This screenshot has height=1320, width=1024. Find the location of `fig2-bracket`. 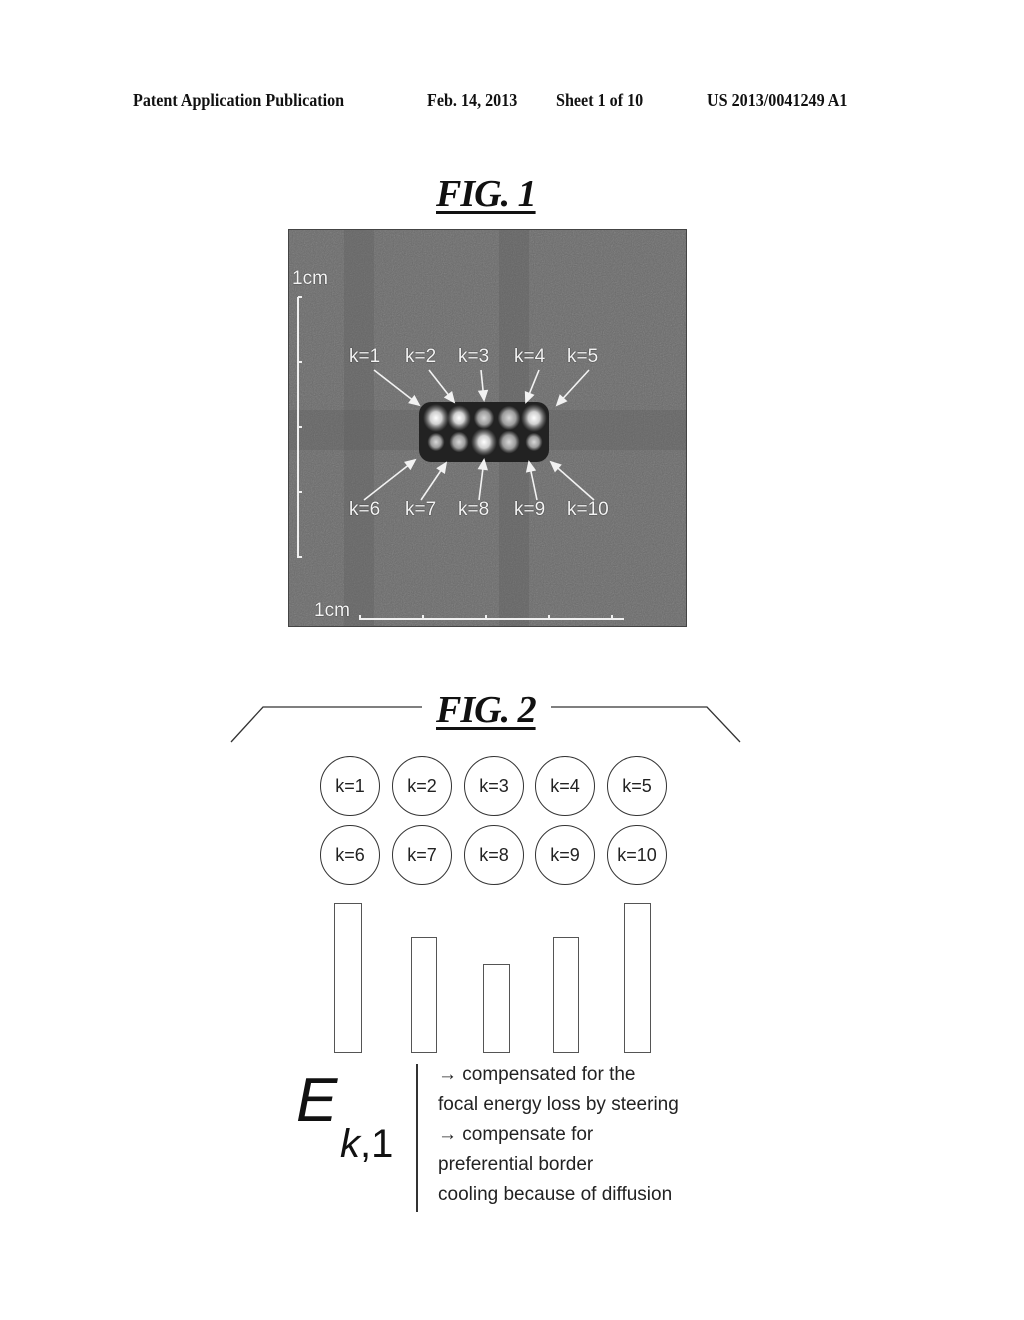

fig2-bracket is located at coordinates (485, 724).